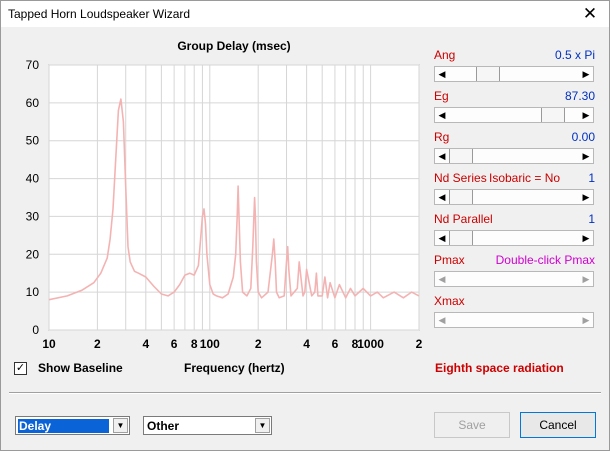 This screenshot has height=451, width=610. What do you see at coordinates (20, 368) in the screenshot?
I see `show-baseline-checkbox: ✓` at bounding box center [20, 368].